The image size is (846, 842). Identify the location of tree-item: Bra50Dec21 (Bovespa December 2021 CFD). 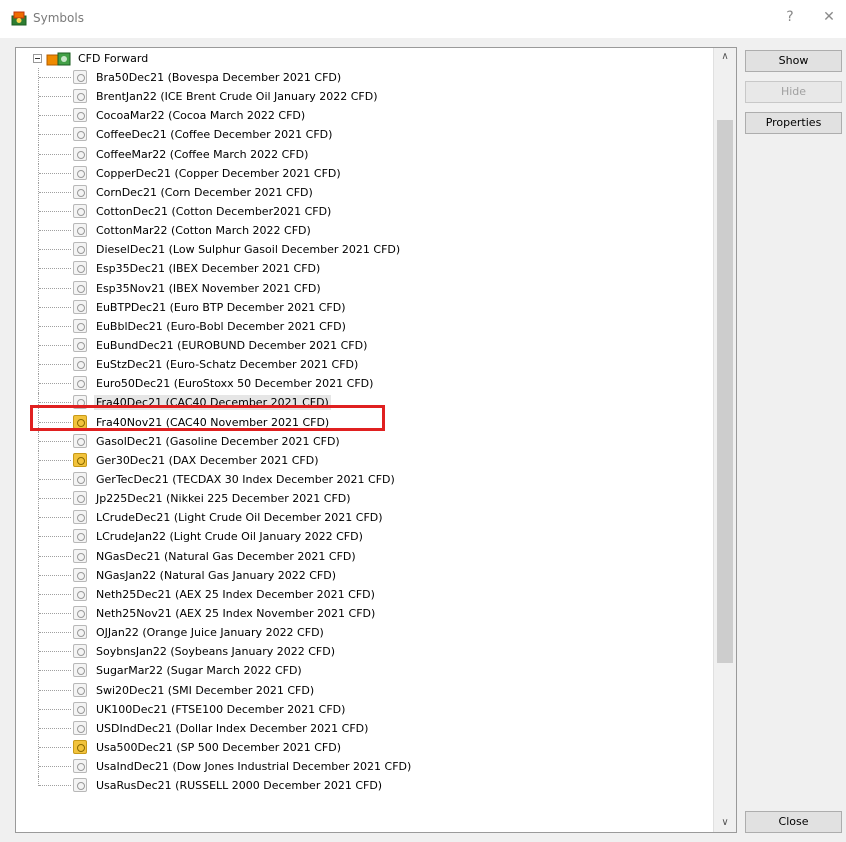
(364, 78).